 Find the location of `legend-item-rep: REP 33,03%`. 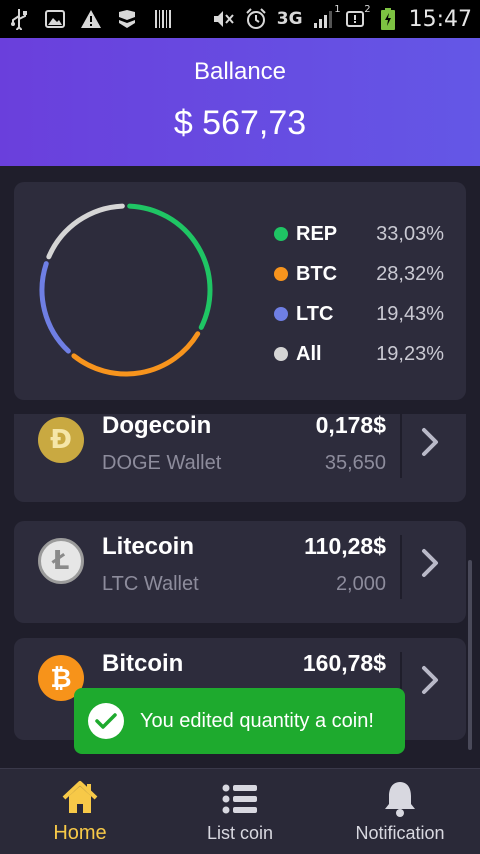

legend-item-rep: REP 33,03% is located at coordinates (359, 234).